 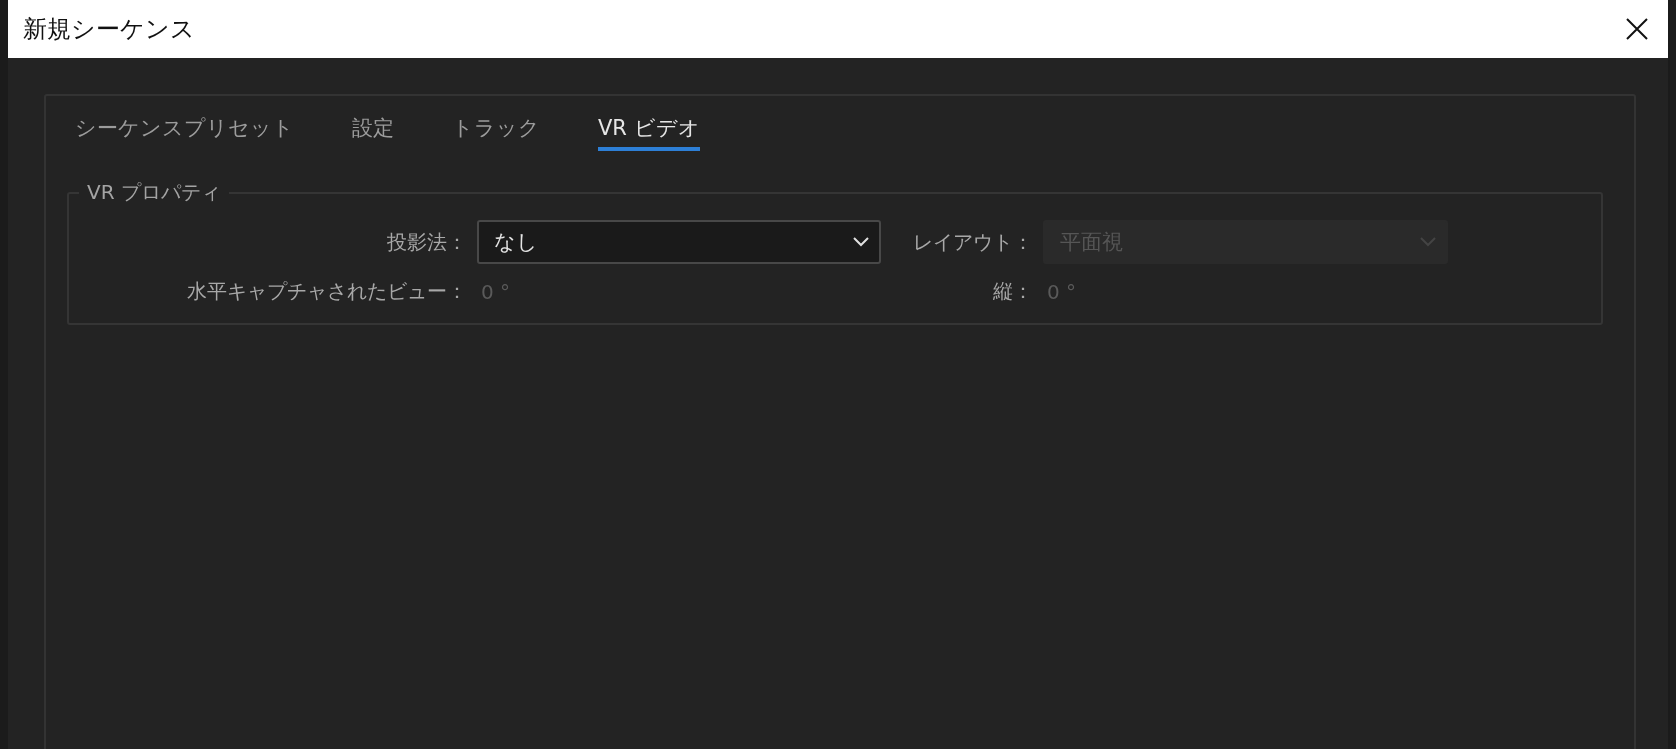 What do you see at coordinates (427, 242) in the screenshot?
I see `field-label: 投影法：` at bounding box center [427, 242].